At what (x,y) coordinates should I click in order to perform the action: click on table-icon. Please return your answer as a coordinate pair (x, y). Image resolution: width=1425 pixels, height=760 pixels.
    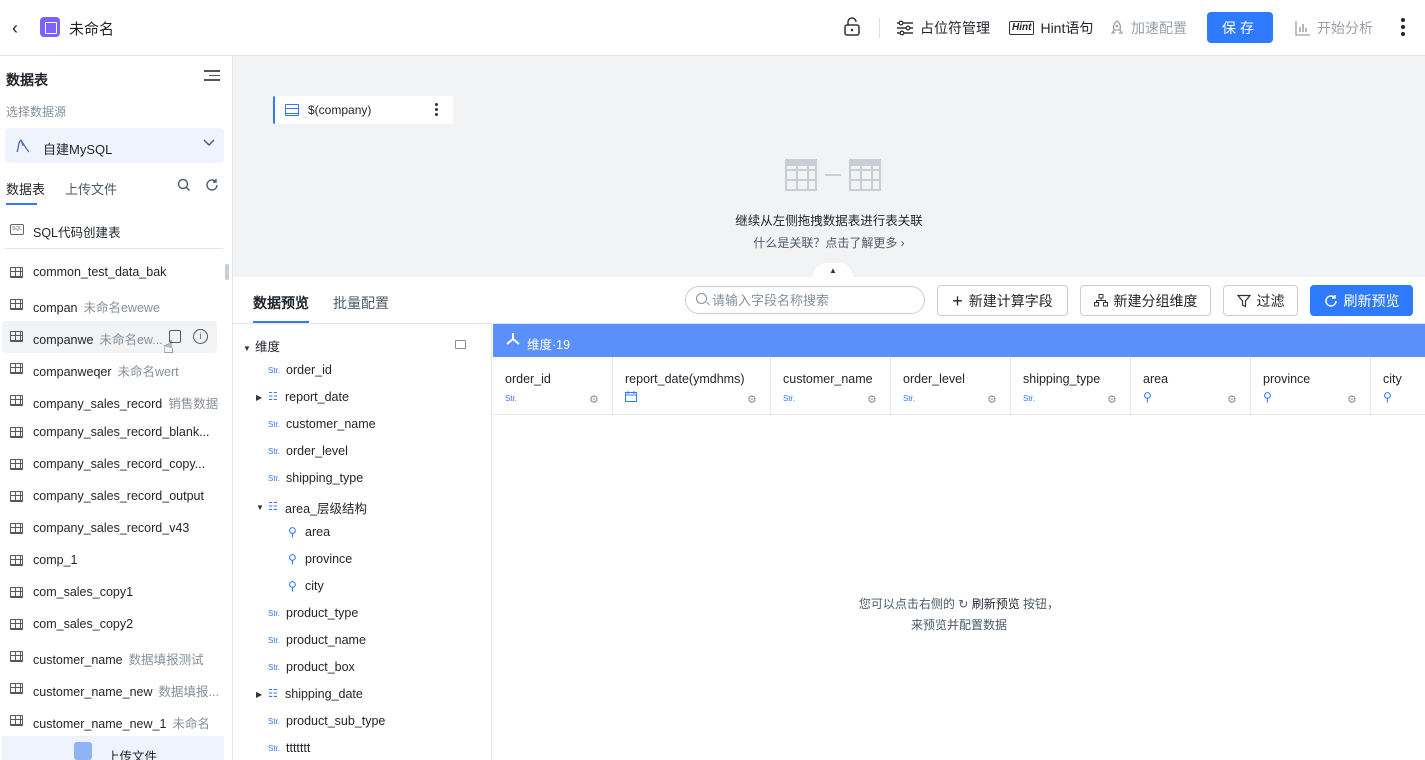
    Looking at the image, I should click on (16, 592).